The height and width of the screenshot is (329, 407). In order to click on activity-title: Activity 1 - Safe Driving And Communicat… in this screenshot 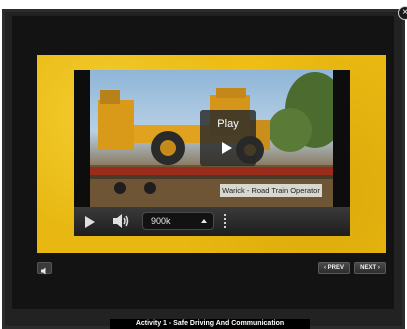, I will do `click(210, 324)`.